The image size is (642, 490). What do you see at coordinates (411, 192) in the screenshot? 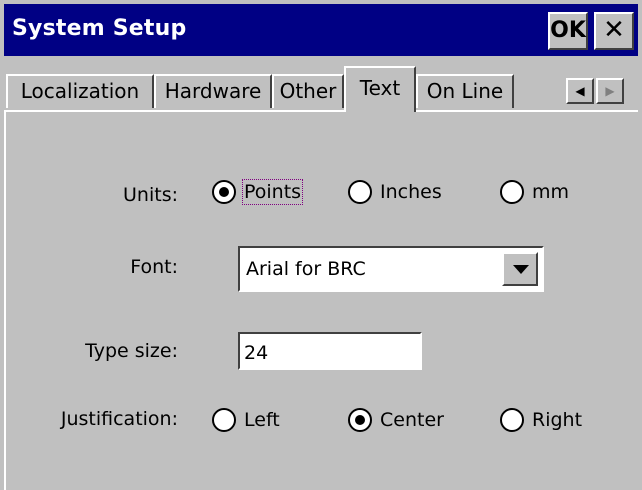
I see `units-inches-label: Inches` at bounding box center [411, 192].